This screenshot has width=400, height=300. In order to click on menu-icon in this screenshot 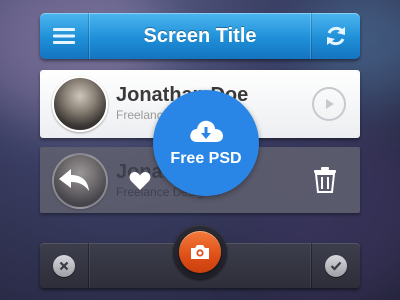, I will do `click(64, 36)`.